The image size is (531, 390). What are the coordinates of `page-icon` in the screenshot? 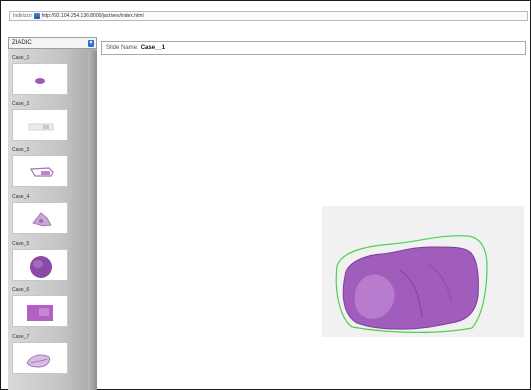 It's located at (36, 16).